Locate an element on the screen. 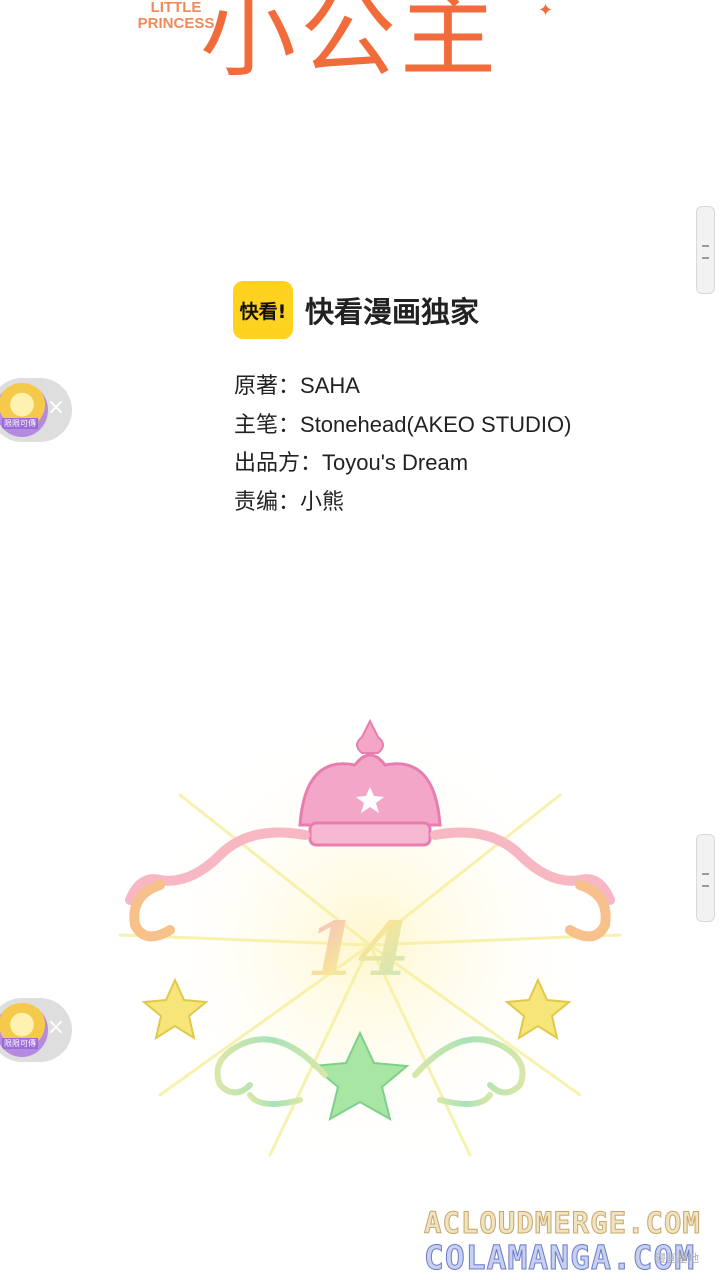 This screenshot has height=1280, width=720. credit-producer: 出品方：Toyou's Dream is located at coordinates (402, 464).